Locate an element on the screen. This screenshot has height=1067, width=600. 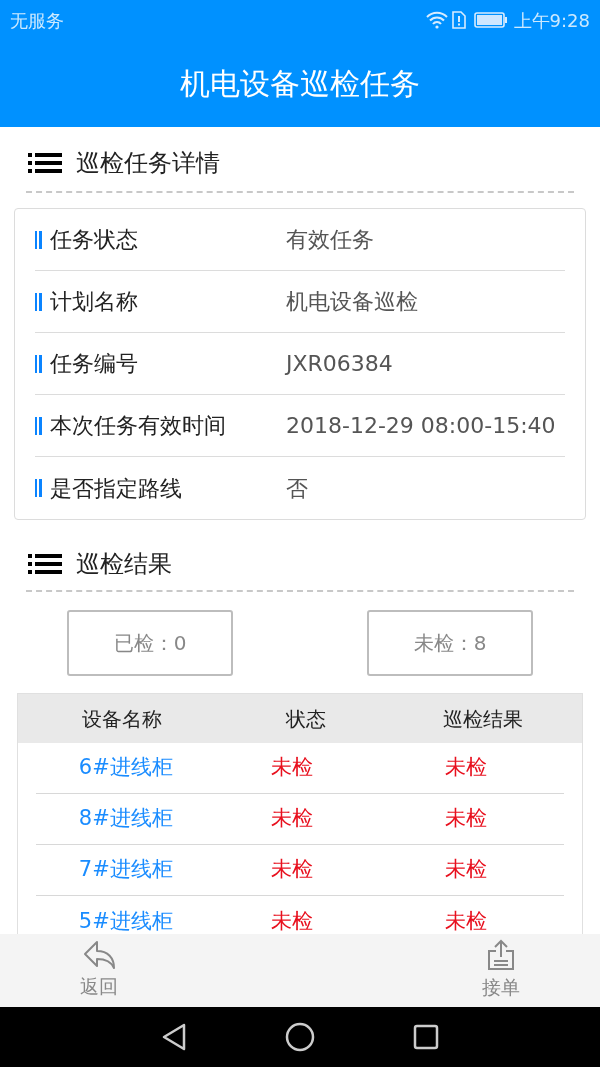
accept-order-button: 接单 is located at coordinates (501, 970).